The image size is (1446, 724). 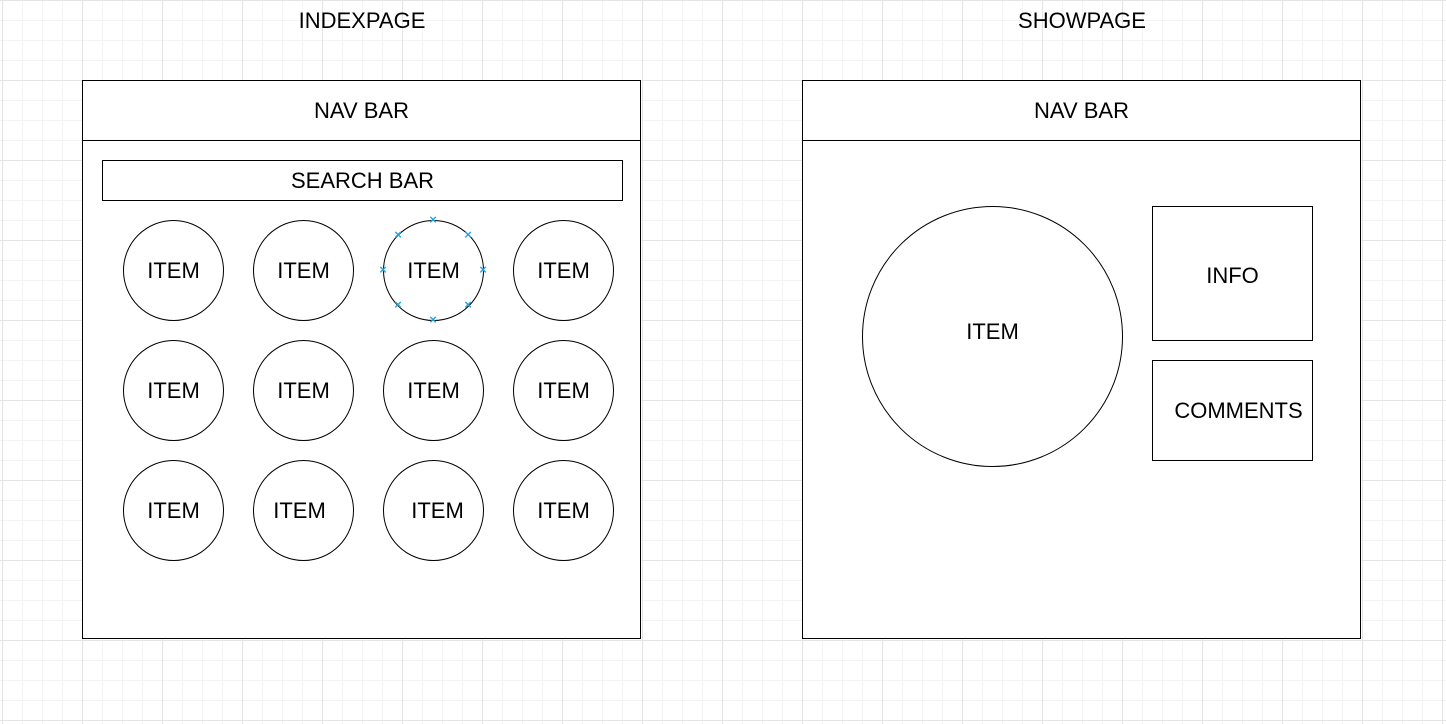 I want to click on showpage-nav-bar: NAV BAR, so click(x=1081, y=111).